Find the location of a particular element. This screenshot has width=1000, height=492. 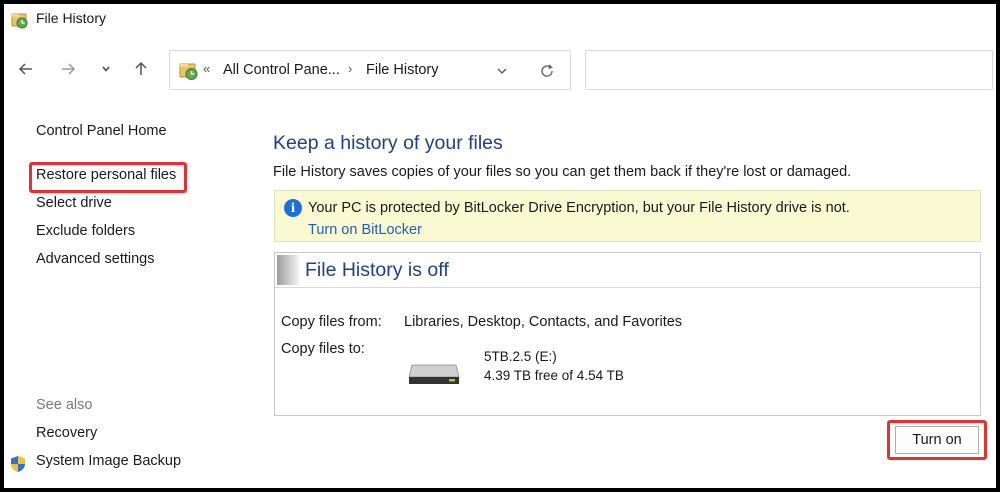

control-panel-home-link: Control Panel Home is located at coordinates (101, 131).